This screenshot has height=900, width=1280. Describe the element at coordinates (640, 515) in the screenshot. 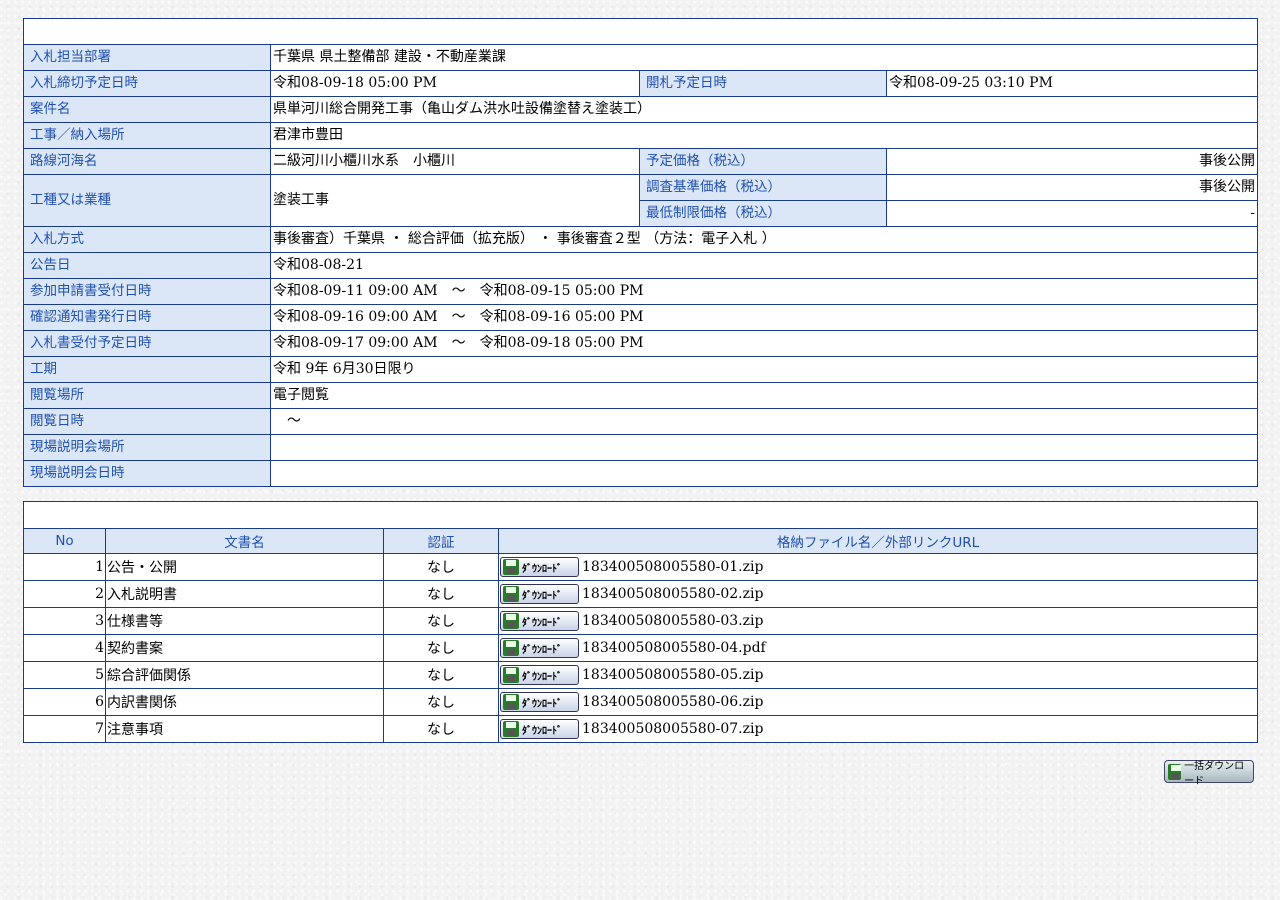

I see `documents-title: 説明文書等` at that location.